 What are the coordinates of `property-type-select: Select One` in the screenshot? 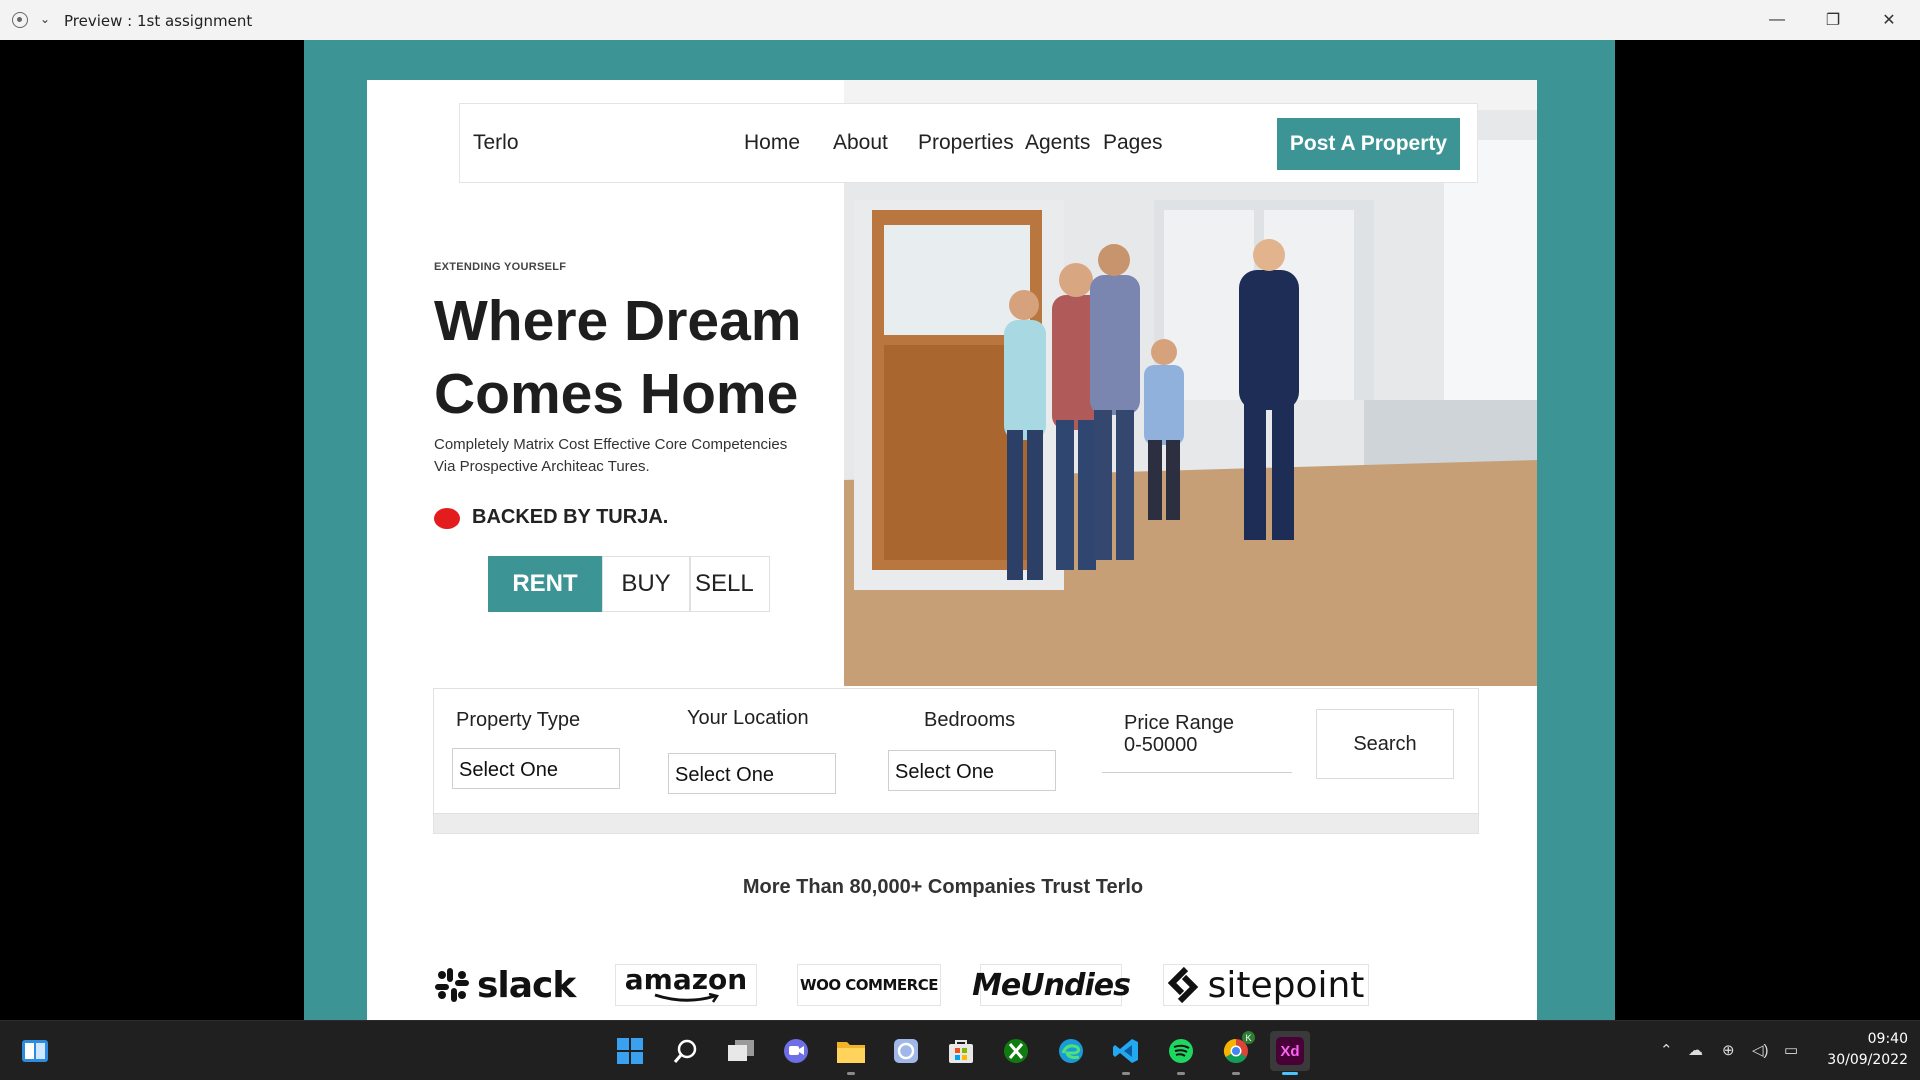 It's located at (536, 768).